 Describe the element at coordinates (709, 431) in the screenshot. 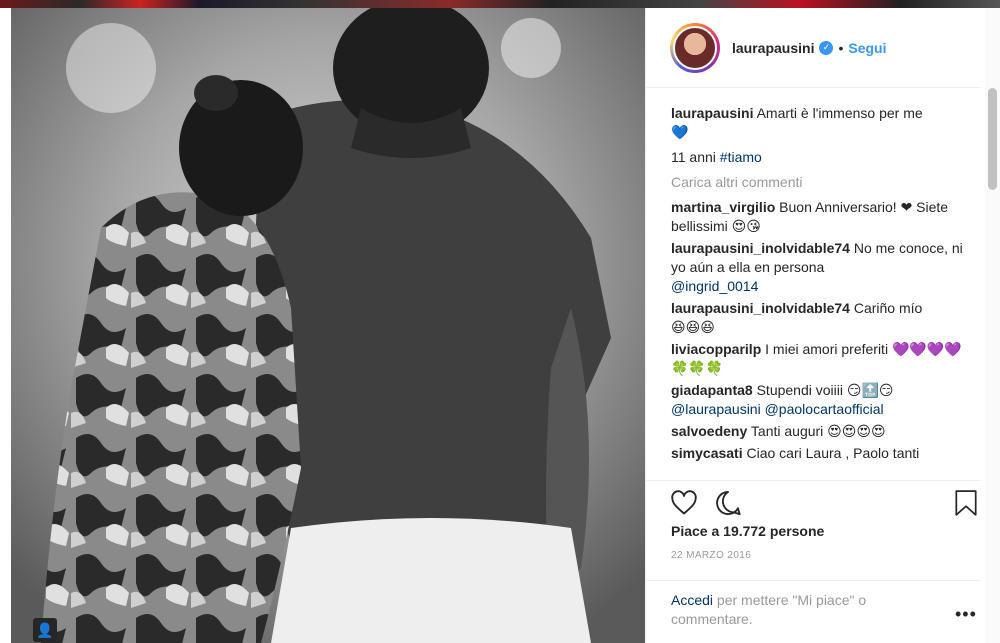

I see `comment-username: salvoedeny` at that location.